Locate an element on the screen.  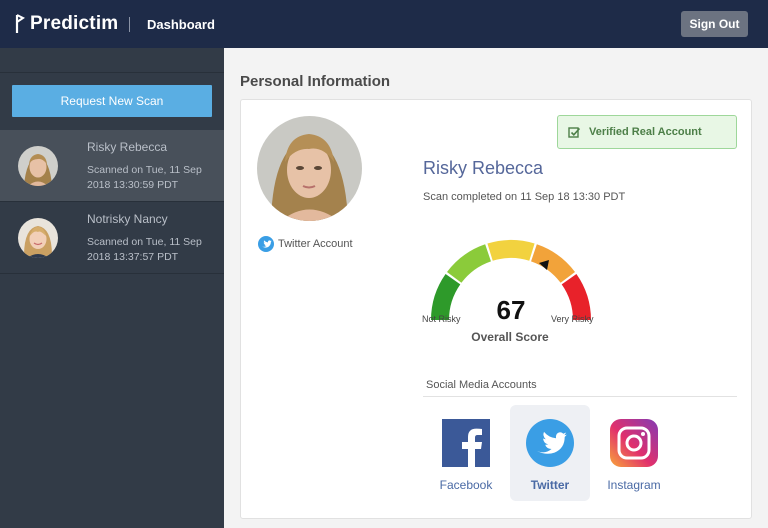
checkbox-check-icon is located at coordinates (574, 132).